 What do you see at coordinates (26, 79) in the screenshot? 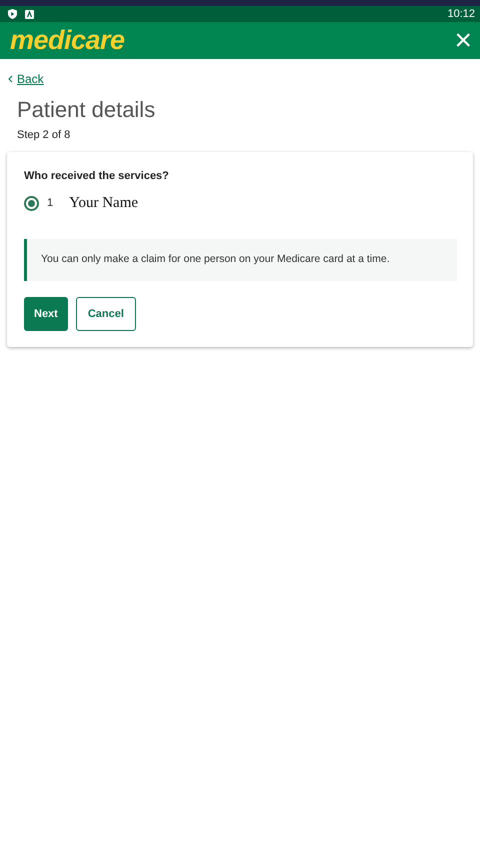
I see `back-link: Back` at bounding box center [26, 79].